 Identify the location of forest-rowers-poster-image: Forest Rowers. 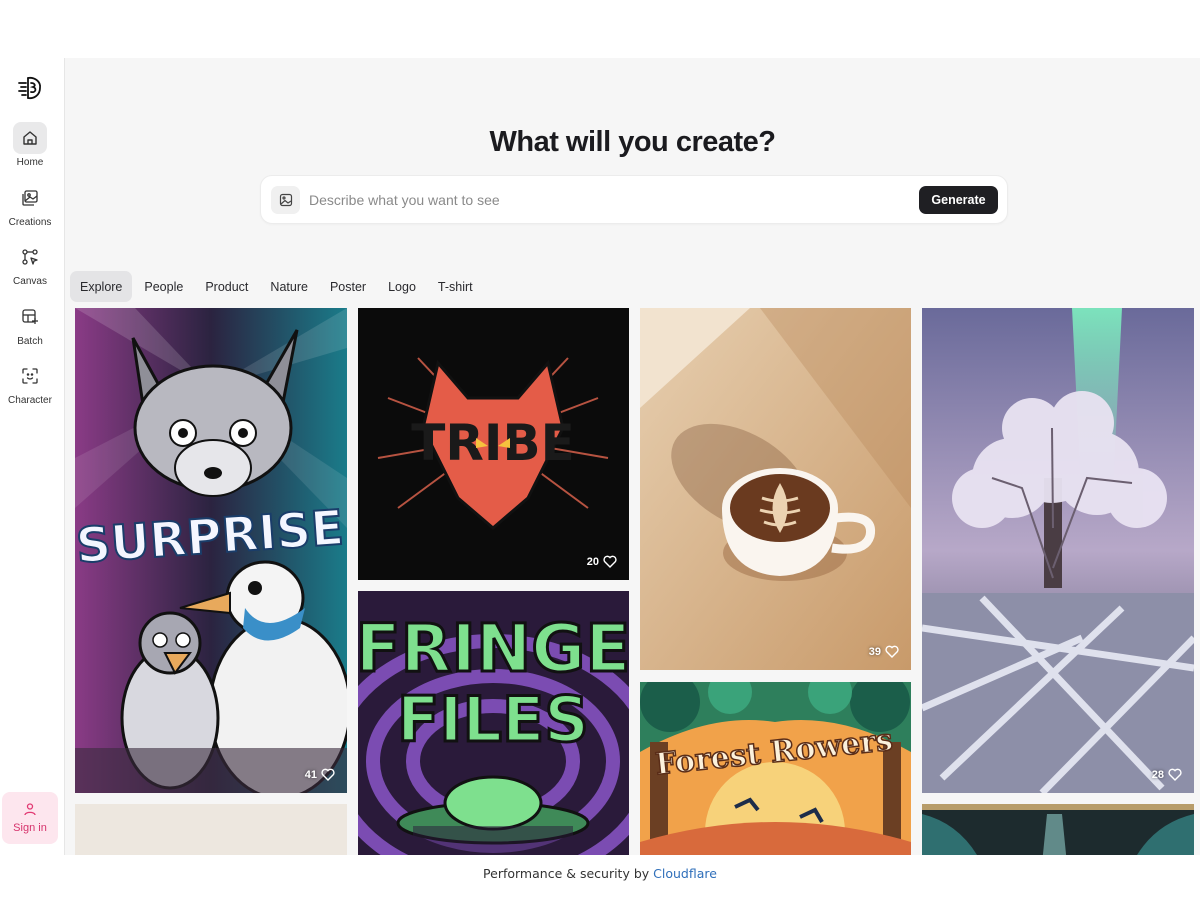
(775, 768).